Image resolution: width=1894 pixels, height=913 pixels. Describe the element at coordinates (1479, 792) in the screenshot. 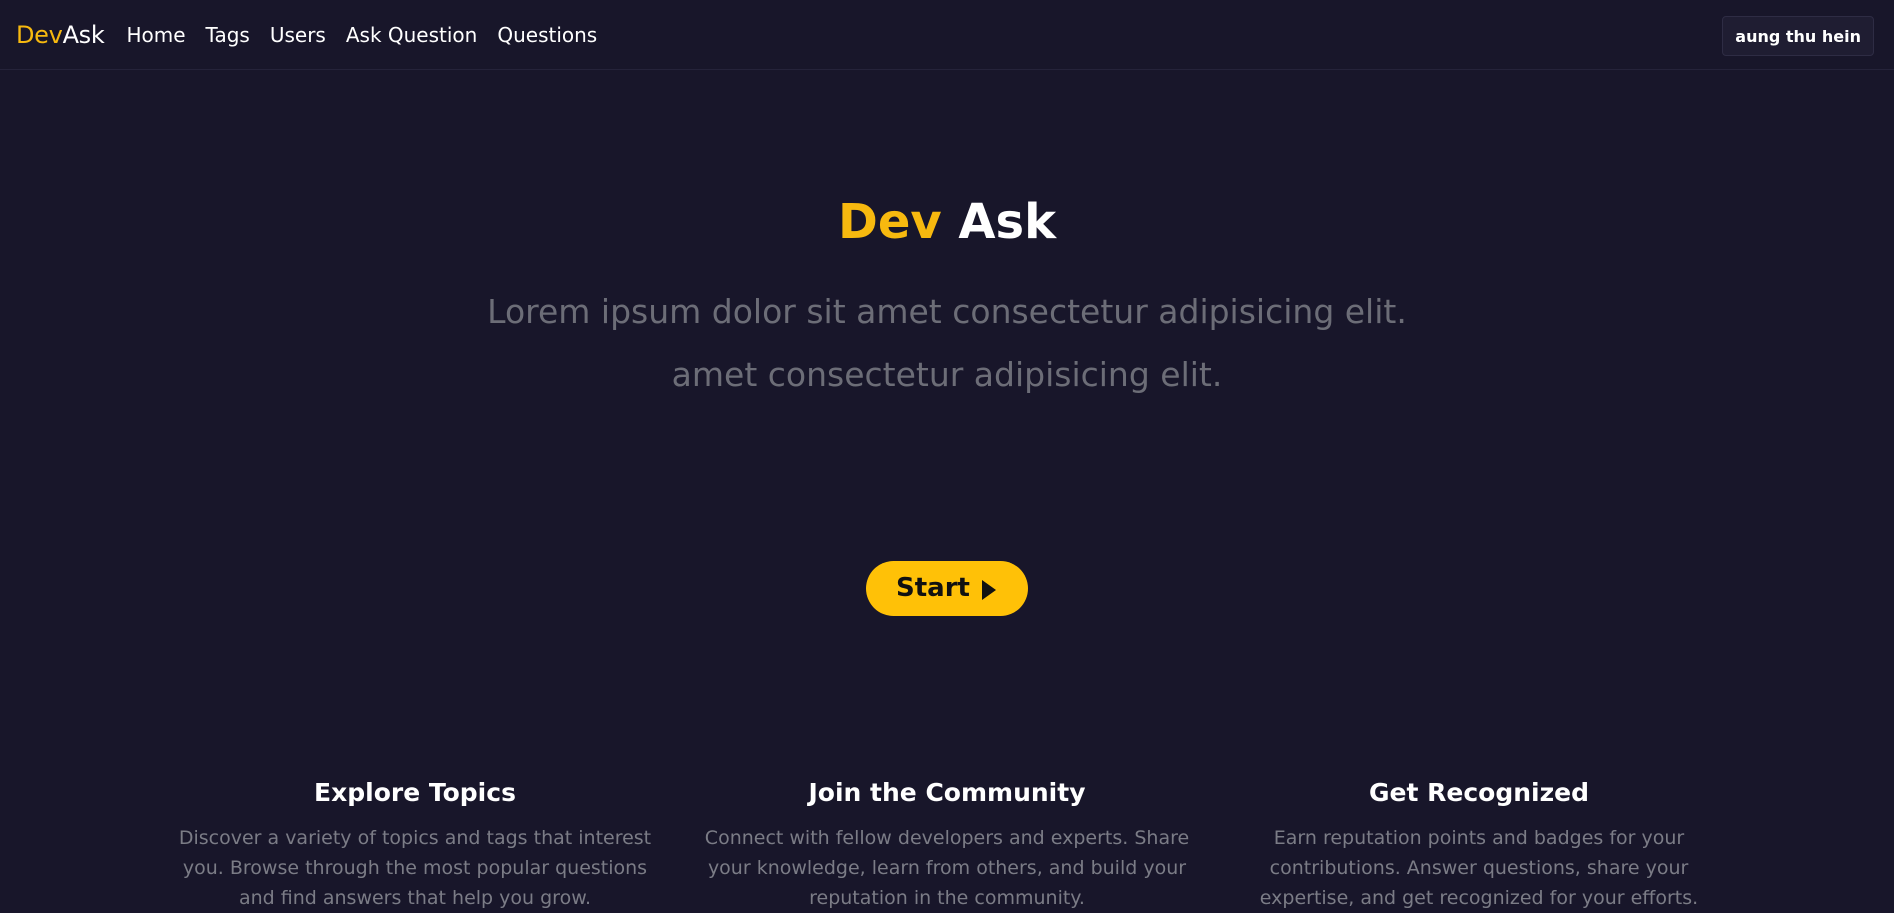

I see `feature-title: Get Recognized` at that location.